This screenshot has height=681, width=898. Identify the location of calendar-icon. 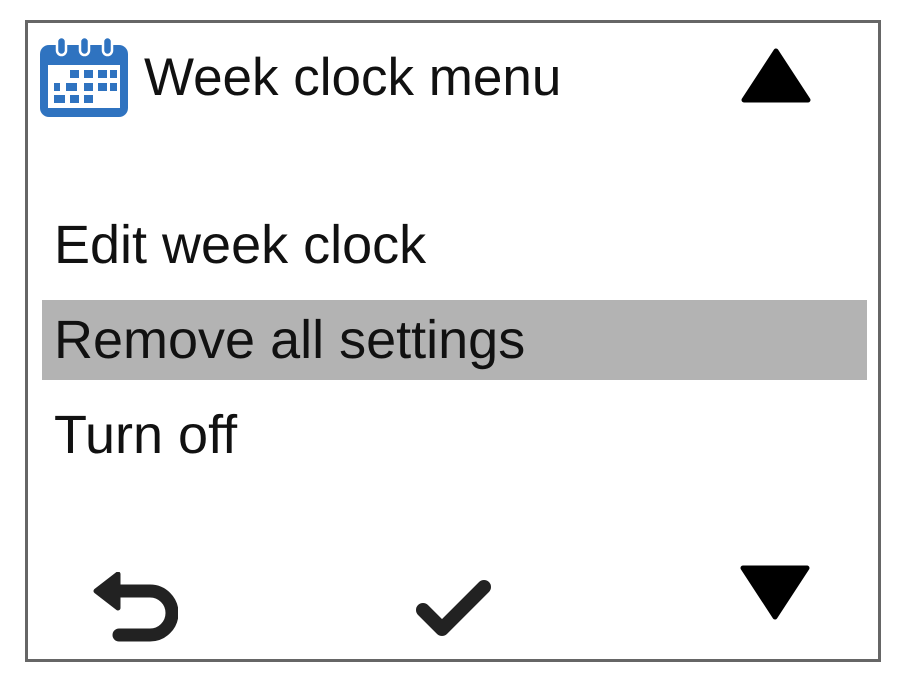
(84, 77).